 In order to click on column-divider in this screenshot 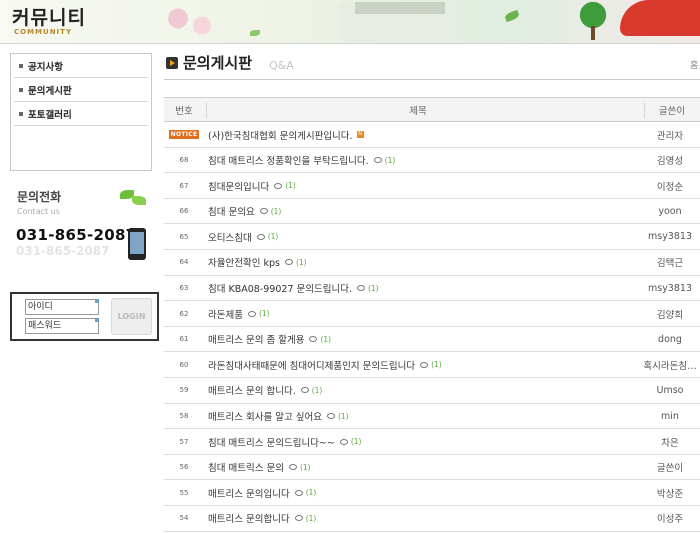, I will do `click(206, 110)`.